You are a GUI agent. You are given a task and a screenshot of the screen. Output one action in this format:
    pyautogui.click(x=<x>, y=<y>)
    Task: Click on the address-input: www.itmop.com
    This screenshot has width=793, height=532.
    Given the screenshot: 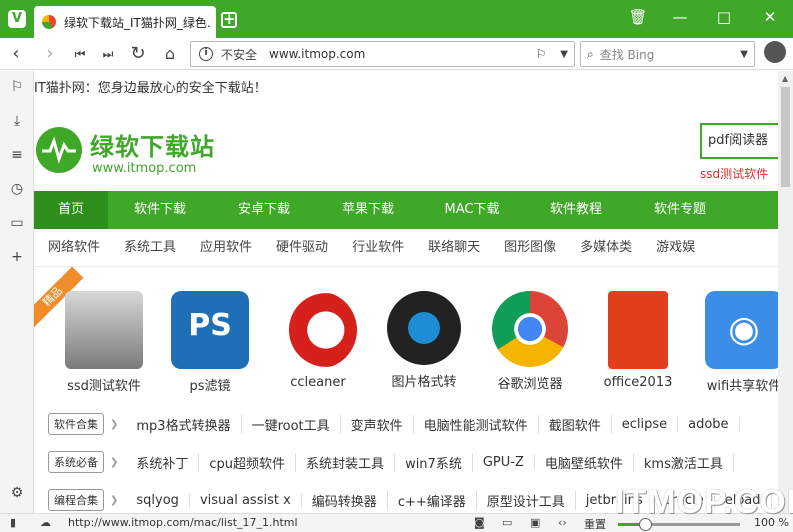 What is the action you would take?
    pyautogui.click(x=402, y=54)
    